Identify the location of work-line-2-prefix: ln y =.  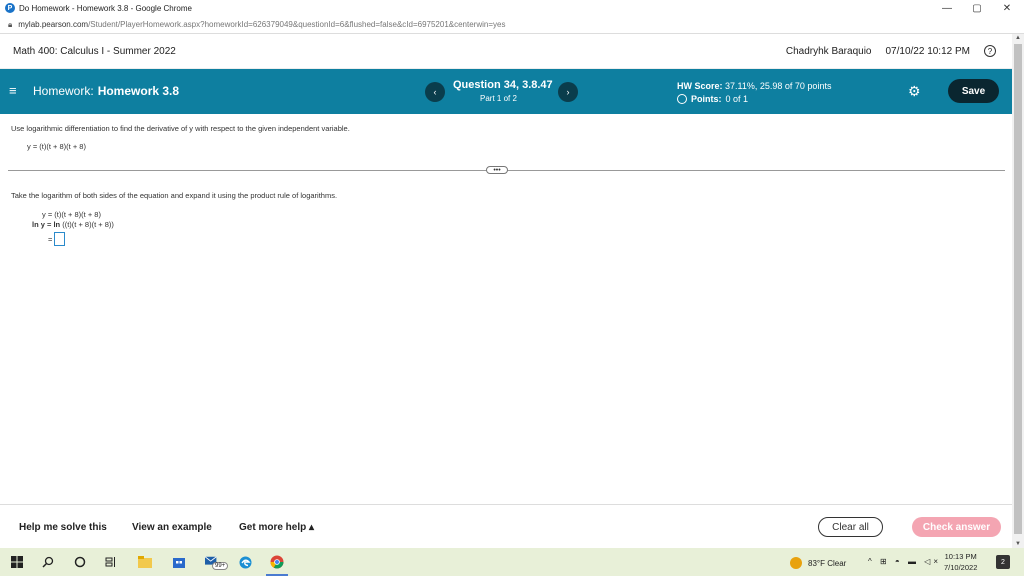
(43, 224).